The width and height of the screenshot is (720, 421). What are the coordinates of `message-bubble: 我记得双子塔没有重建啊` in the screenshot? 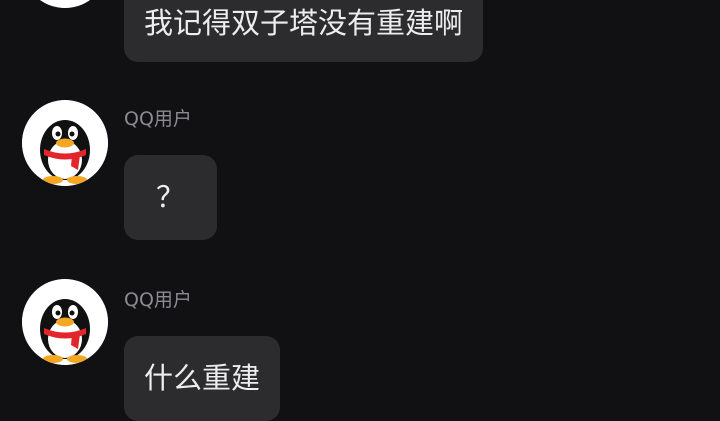 It's located at (304, 31).